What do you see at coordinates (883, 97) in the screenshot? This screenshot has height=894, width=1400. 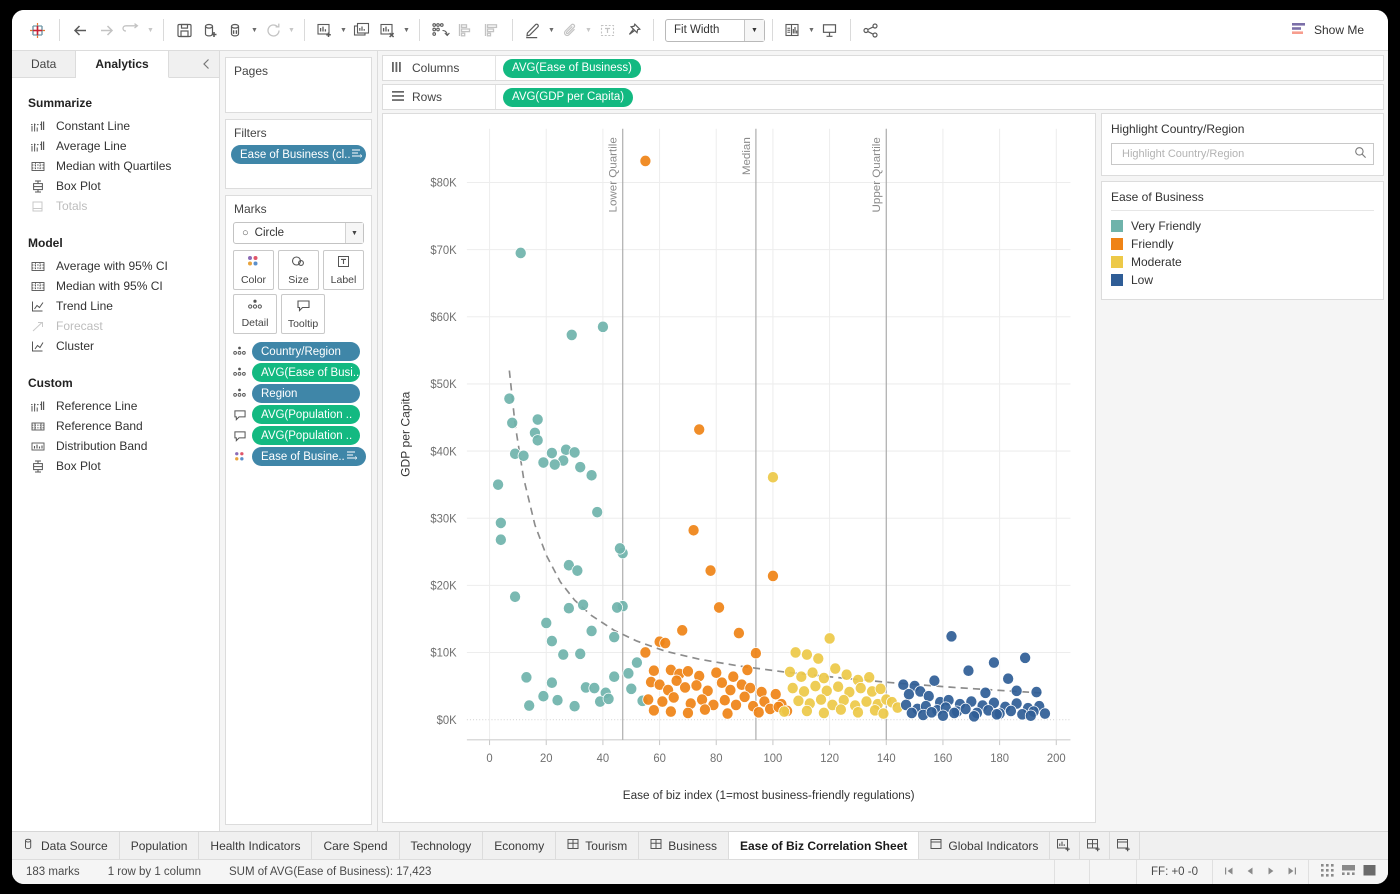 I see `rows-shelf: Rows AVG(GDP per Capita)` at bounding box center [883, 97].